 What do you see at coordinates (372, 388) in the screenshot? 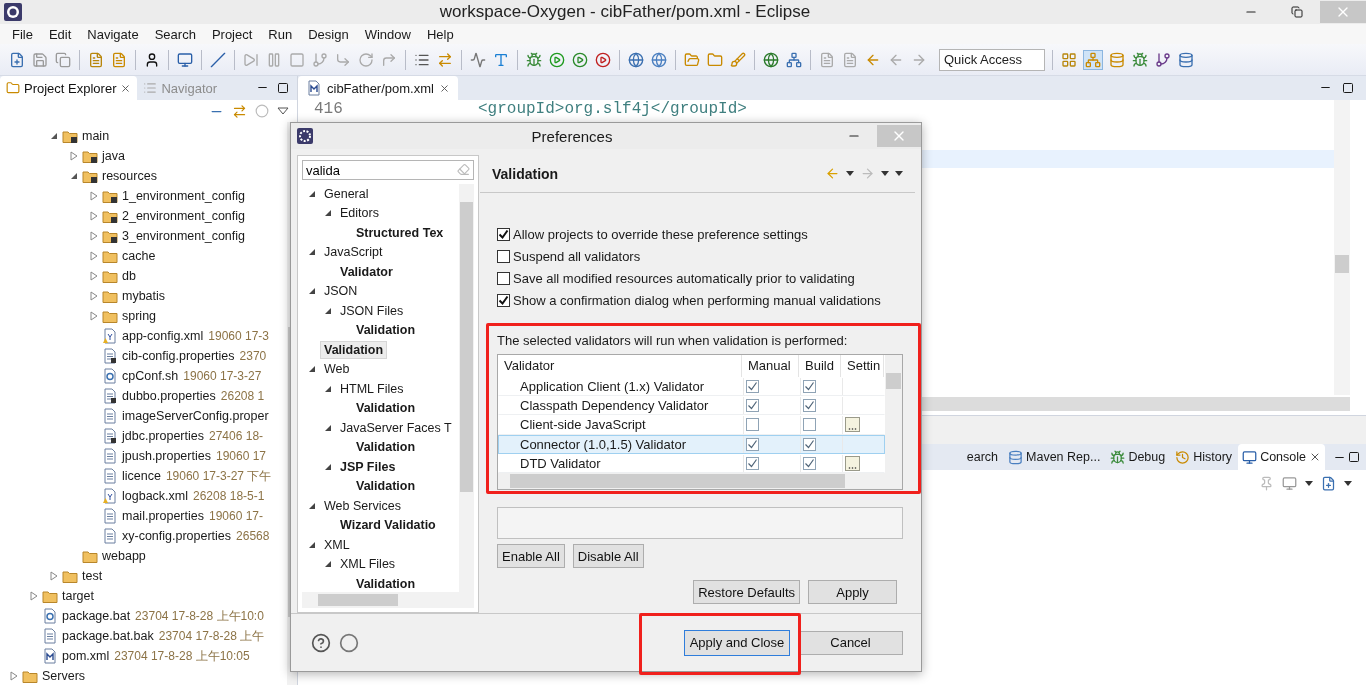
I see `preference-item: HTML Files` at bounding box center [372, 388].